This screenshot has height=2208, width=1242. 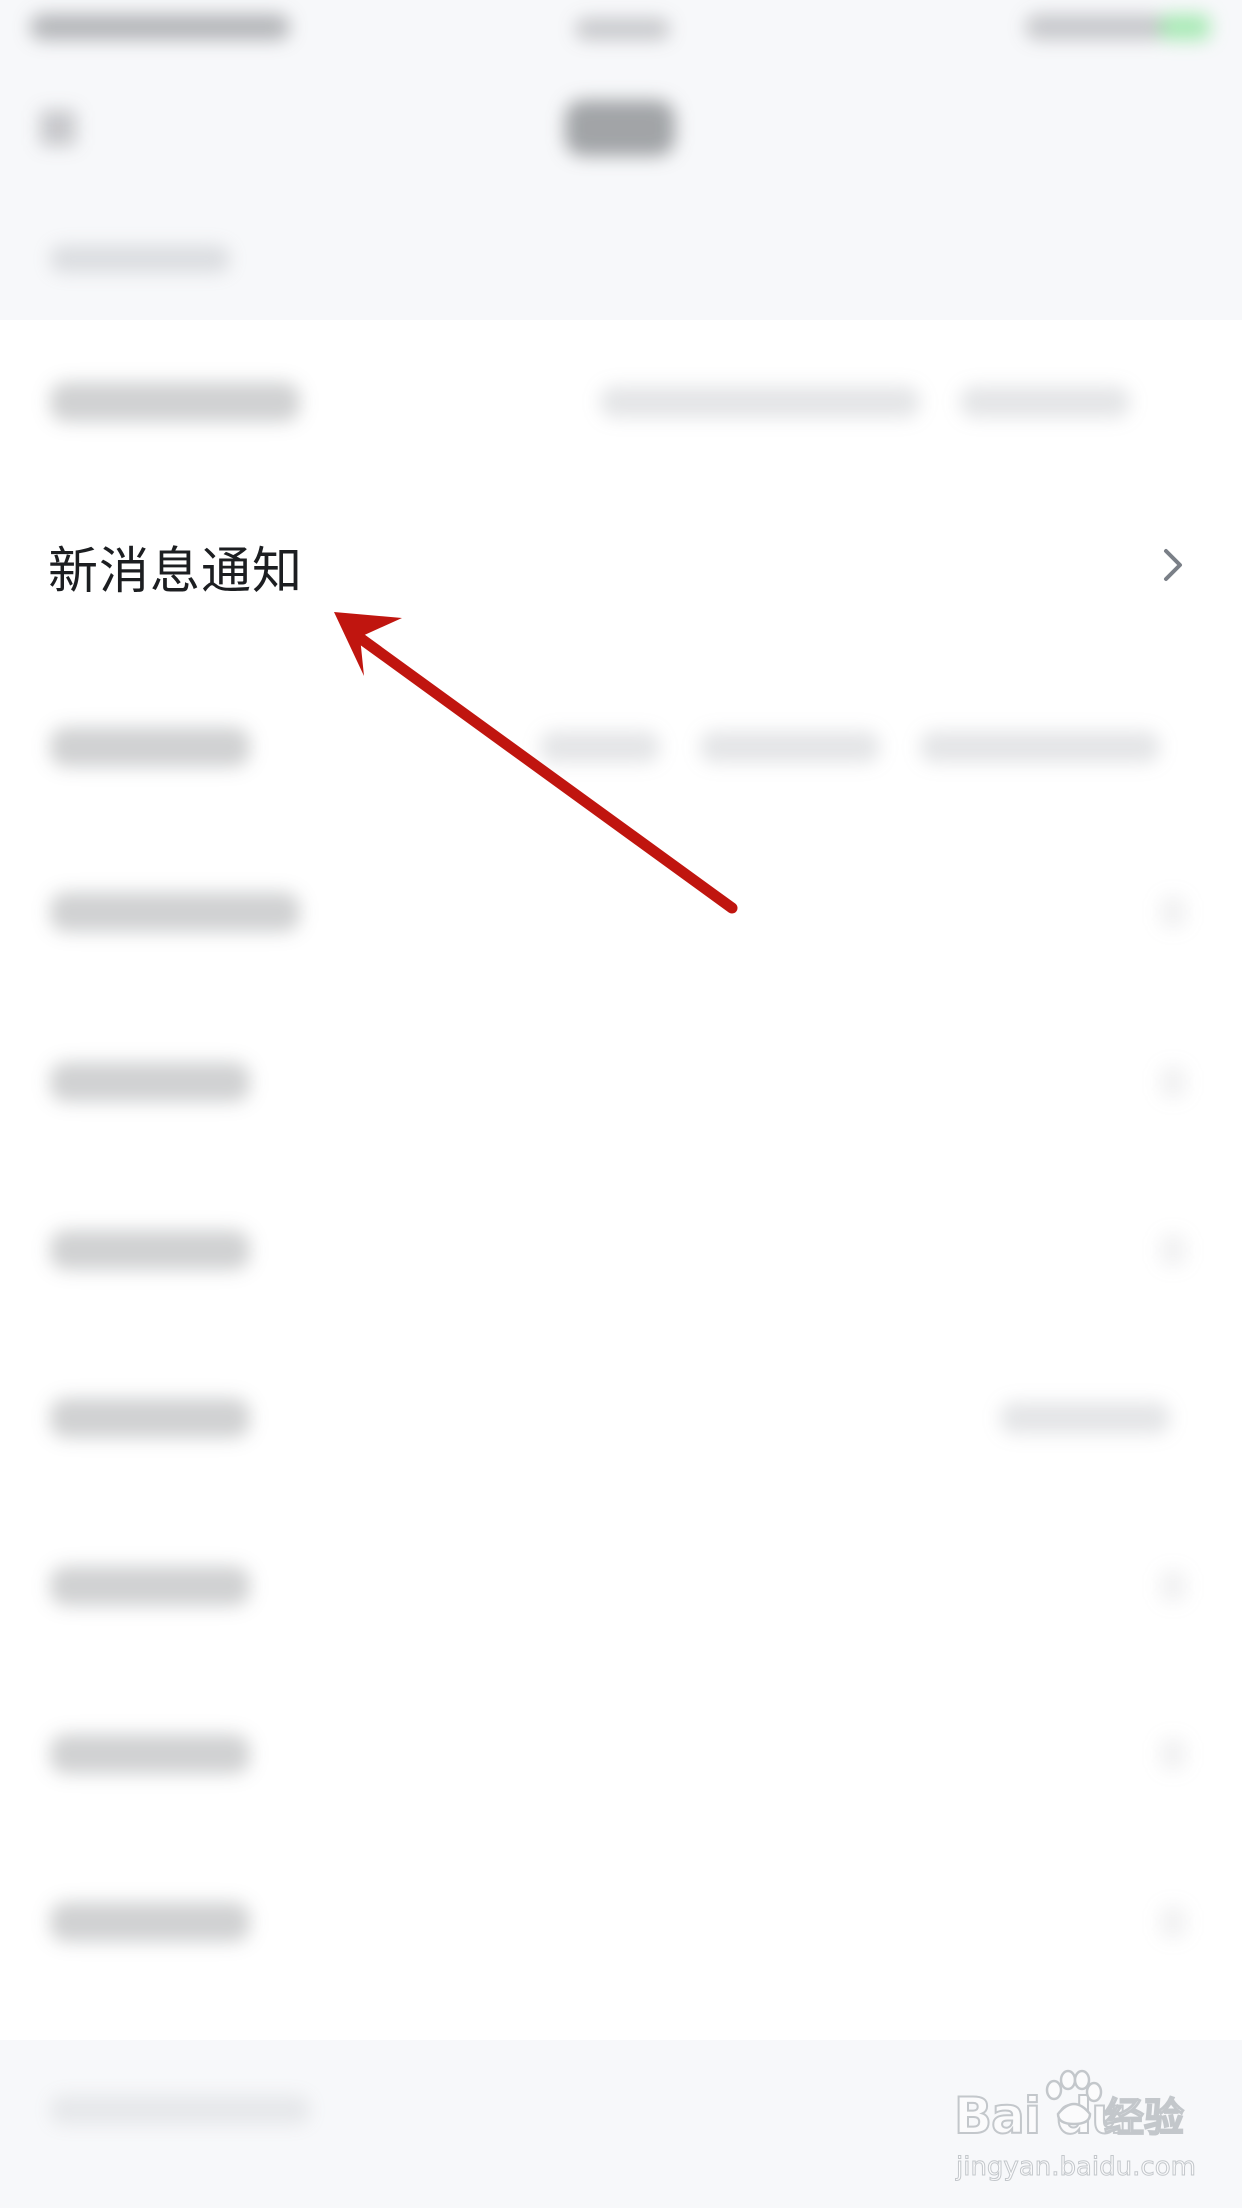 I want to click on navigation-bar, so click(x=621, y=125).